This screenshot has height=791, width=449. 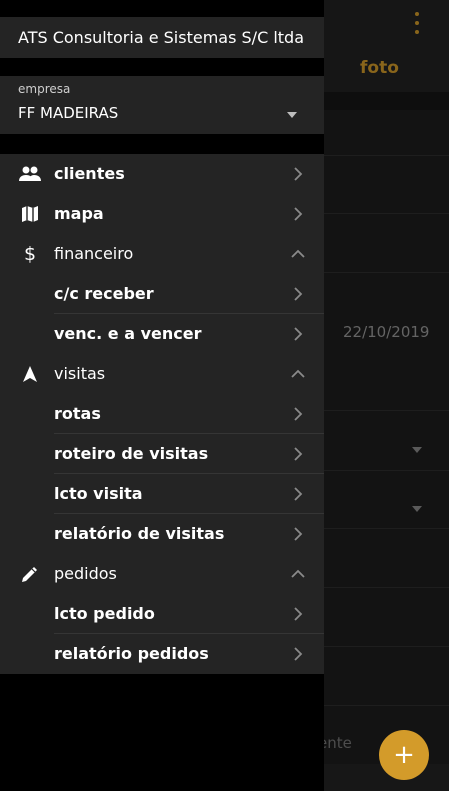 What do you see at coordinates (128, 333) in the screenshot?
I see `menu-item-label: venc. e a vencer` at bounding box center [128, 333].